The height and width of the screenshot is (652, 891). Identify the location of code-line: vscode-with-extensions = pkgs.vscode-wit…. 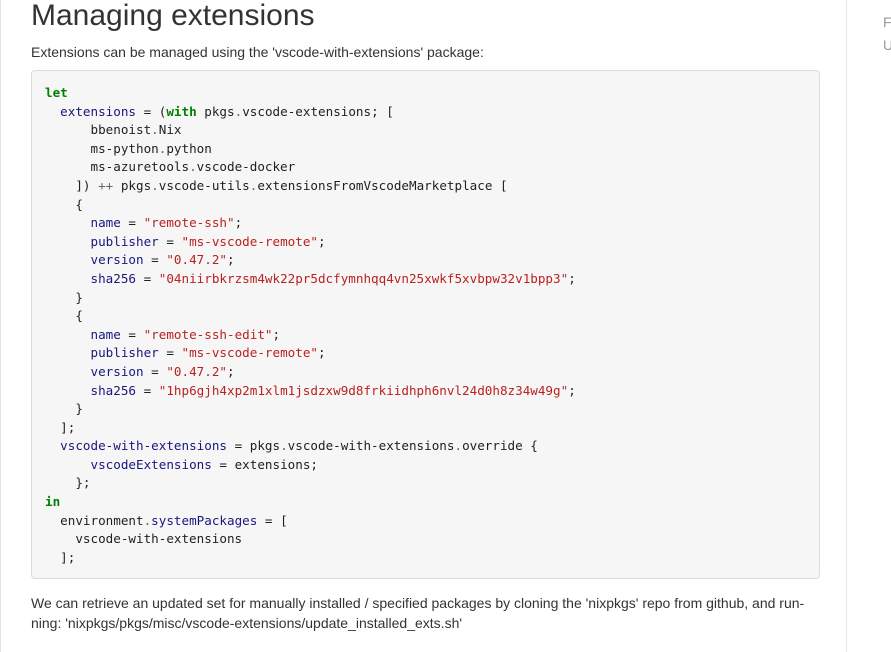
(310, 446).